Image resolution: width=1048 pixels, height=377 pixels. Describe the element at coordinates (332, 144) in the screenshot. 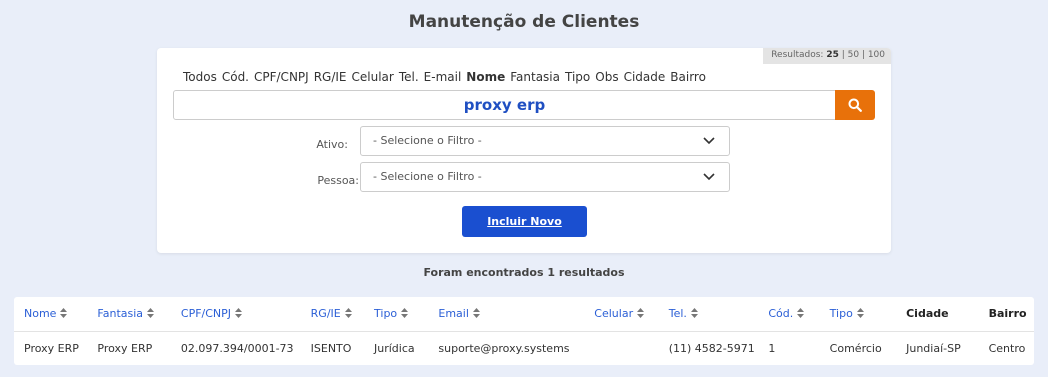

I see `ativo-label: Ativo:` at that location.